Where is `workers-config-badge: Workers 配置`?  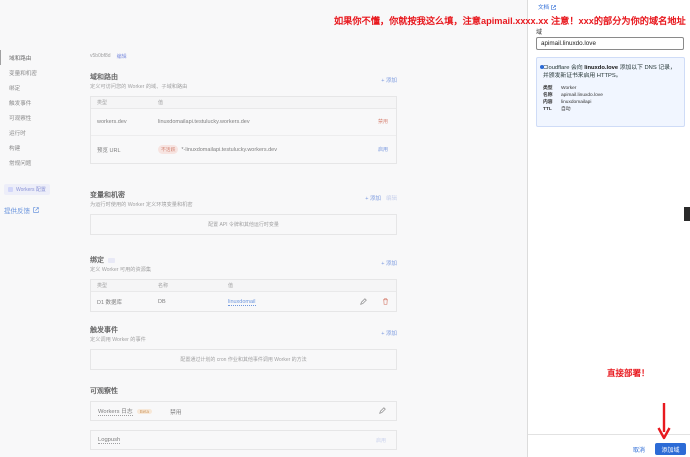
workers-config-badge: Workers 配置 is located at coordinates (27, 189).